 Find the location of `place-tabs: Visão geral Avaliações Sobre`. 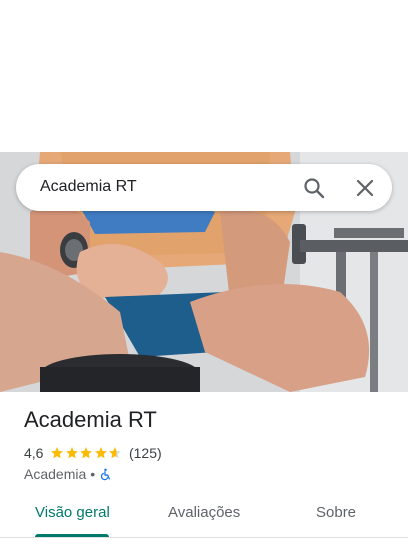

place-tabs: Visão geral Avaliações Sobre is located at coordinates (204, 515).